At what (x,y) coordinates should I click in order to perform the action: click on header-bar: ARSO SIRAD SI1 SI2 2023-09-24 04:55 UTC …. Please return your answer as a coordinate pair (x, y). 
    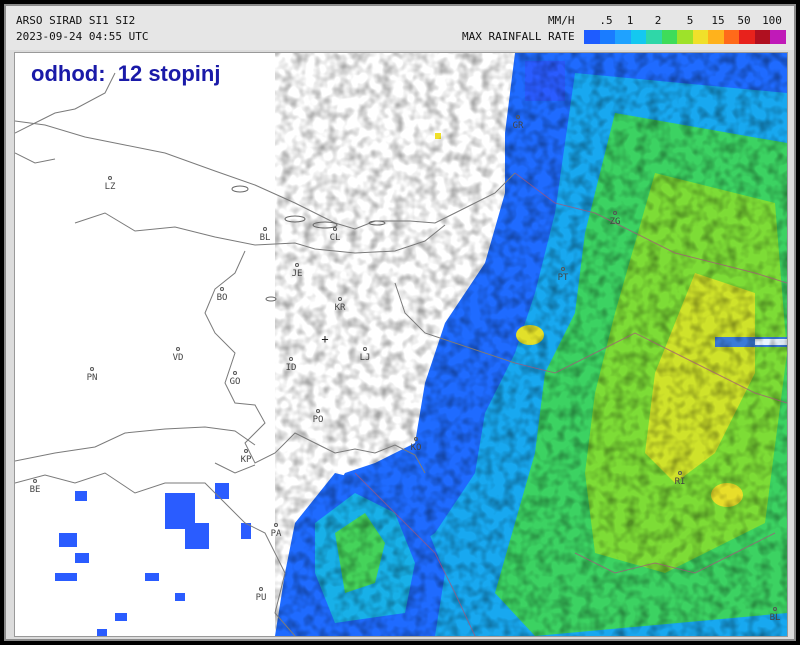
    Looking at the image, I should click on (400, 28).